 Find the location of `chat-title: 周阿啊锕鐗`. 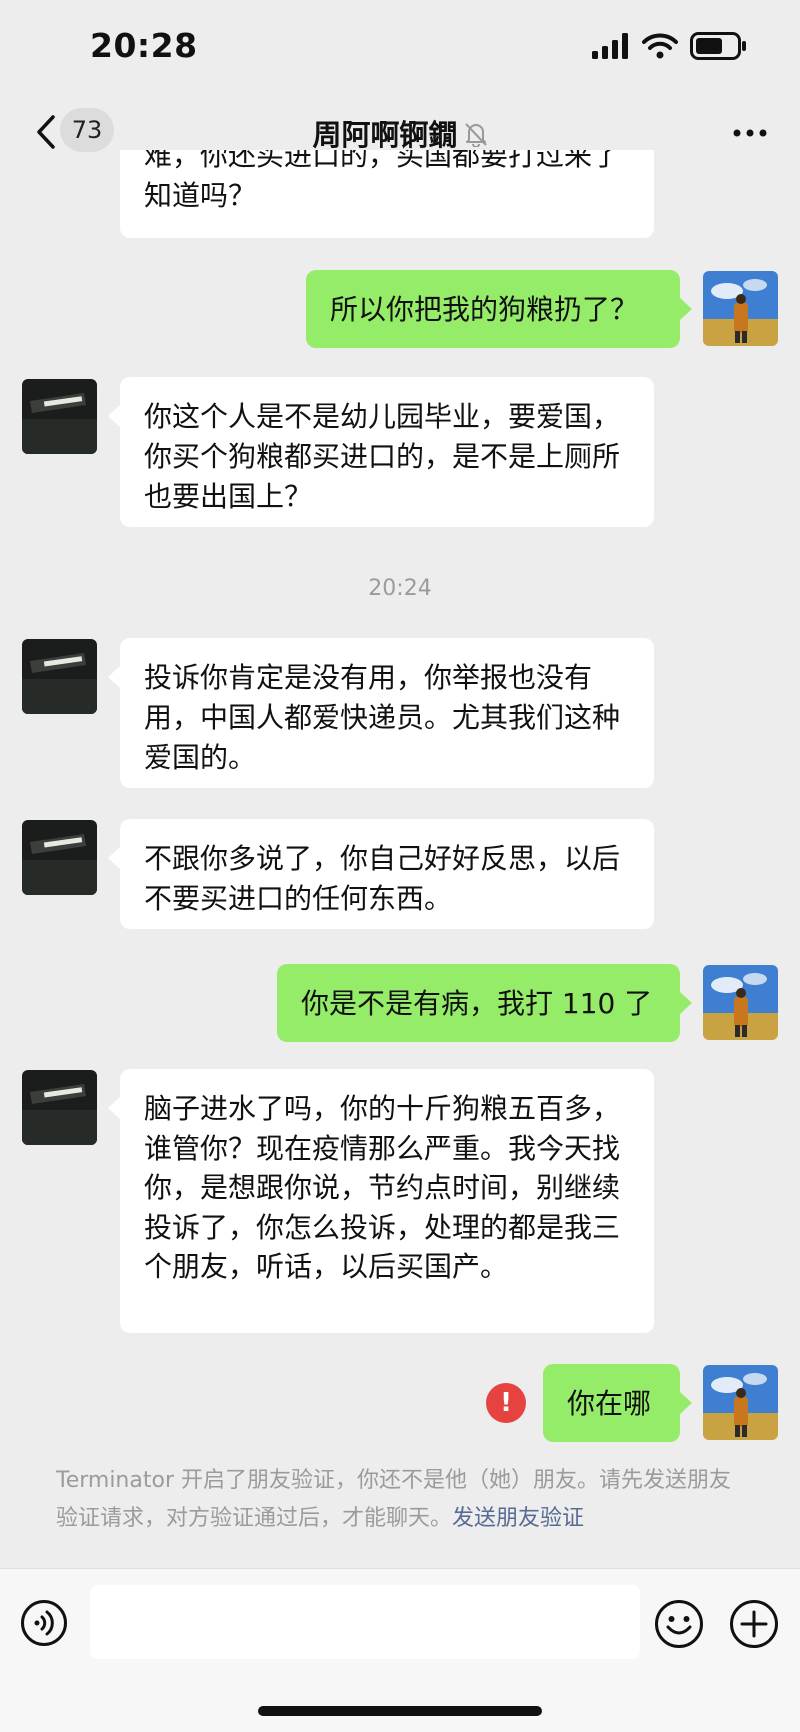

chat-title: 周阿啊锕鐗 is located at coordinates (400, 133).